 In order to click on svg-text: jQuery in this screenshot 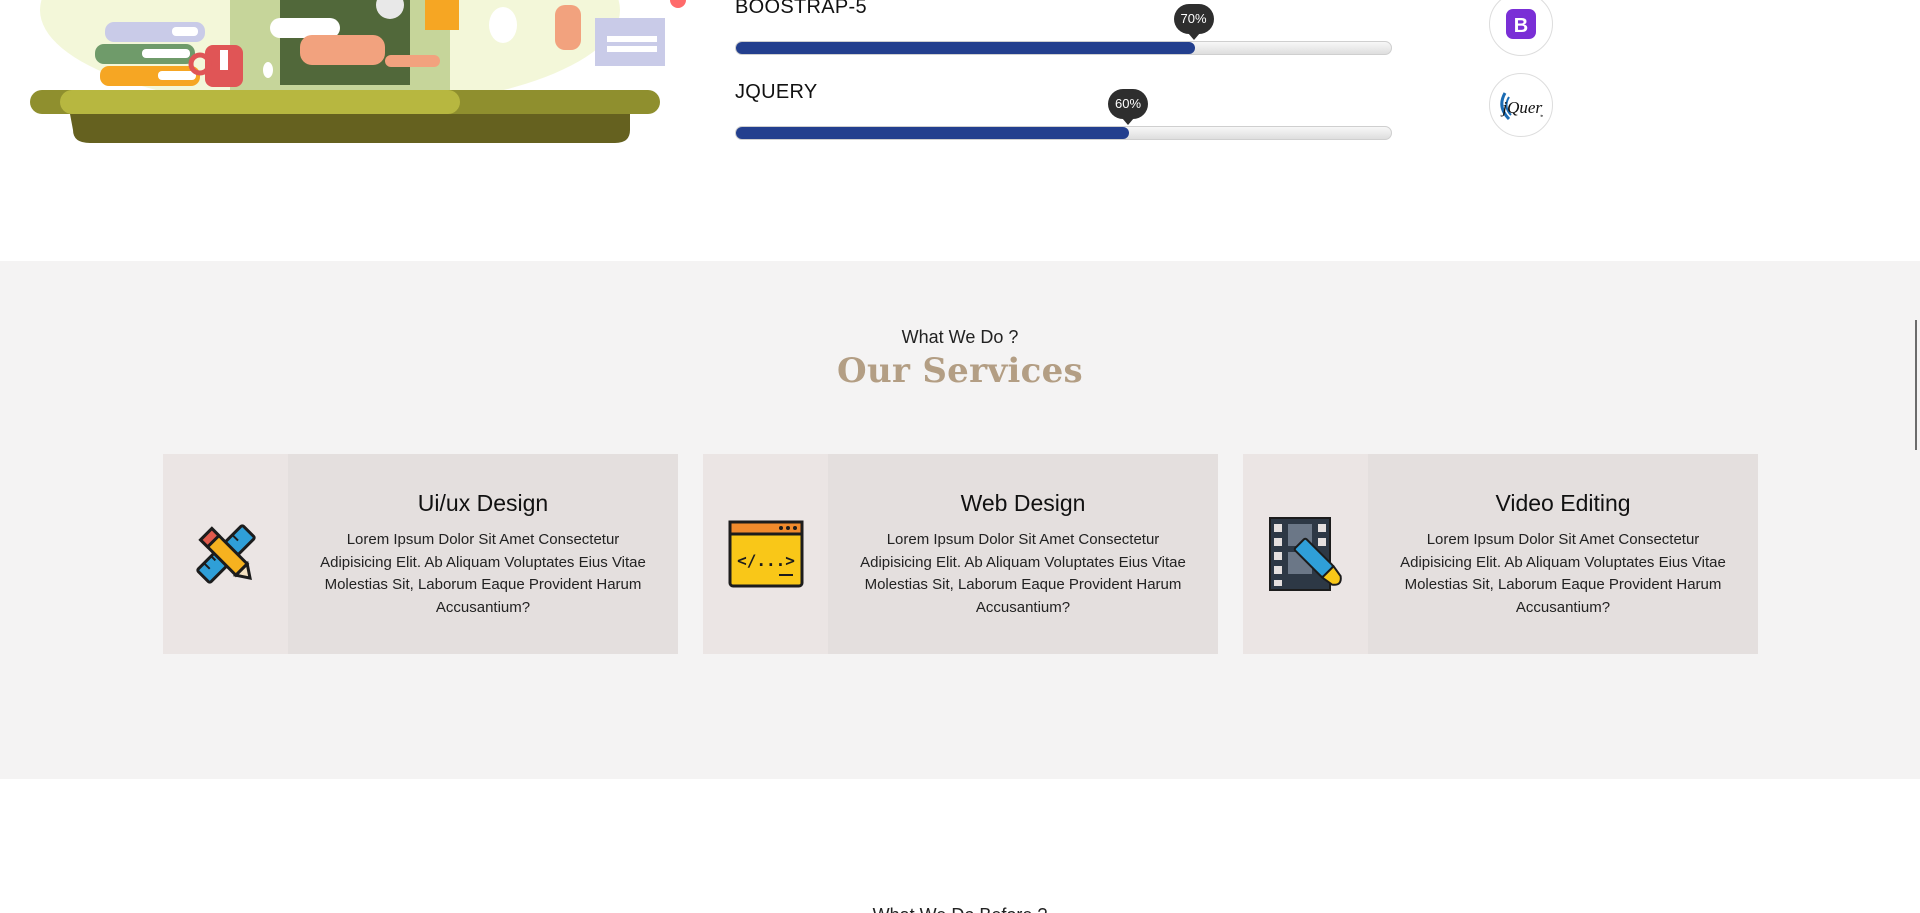, I will do `click(1521, 107)`.